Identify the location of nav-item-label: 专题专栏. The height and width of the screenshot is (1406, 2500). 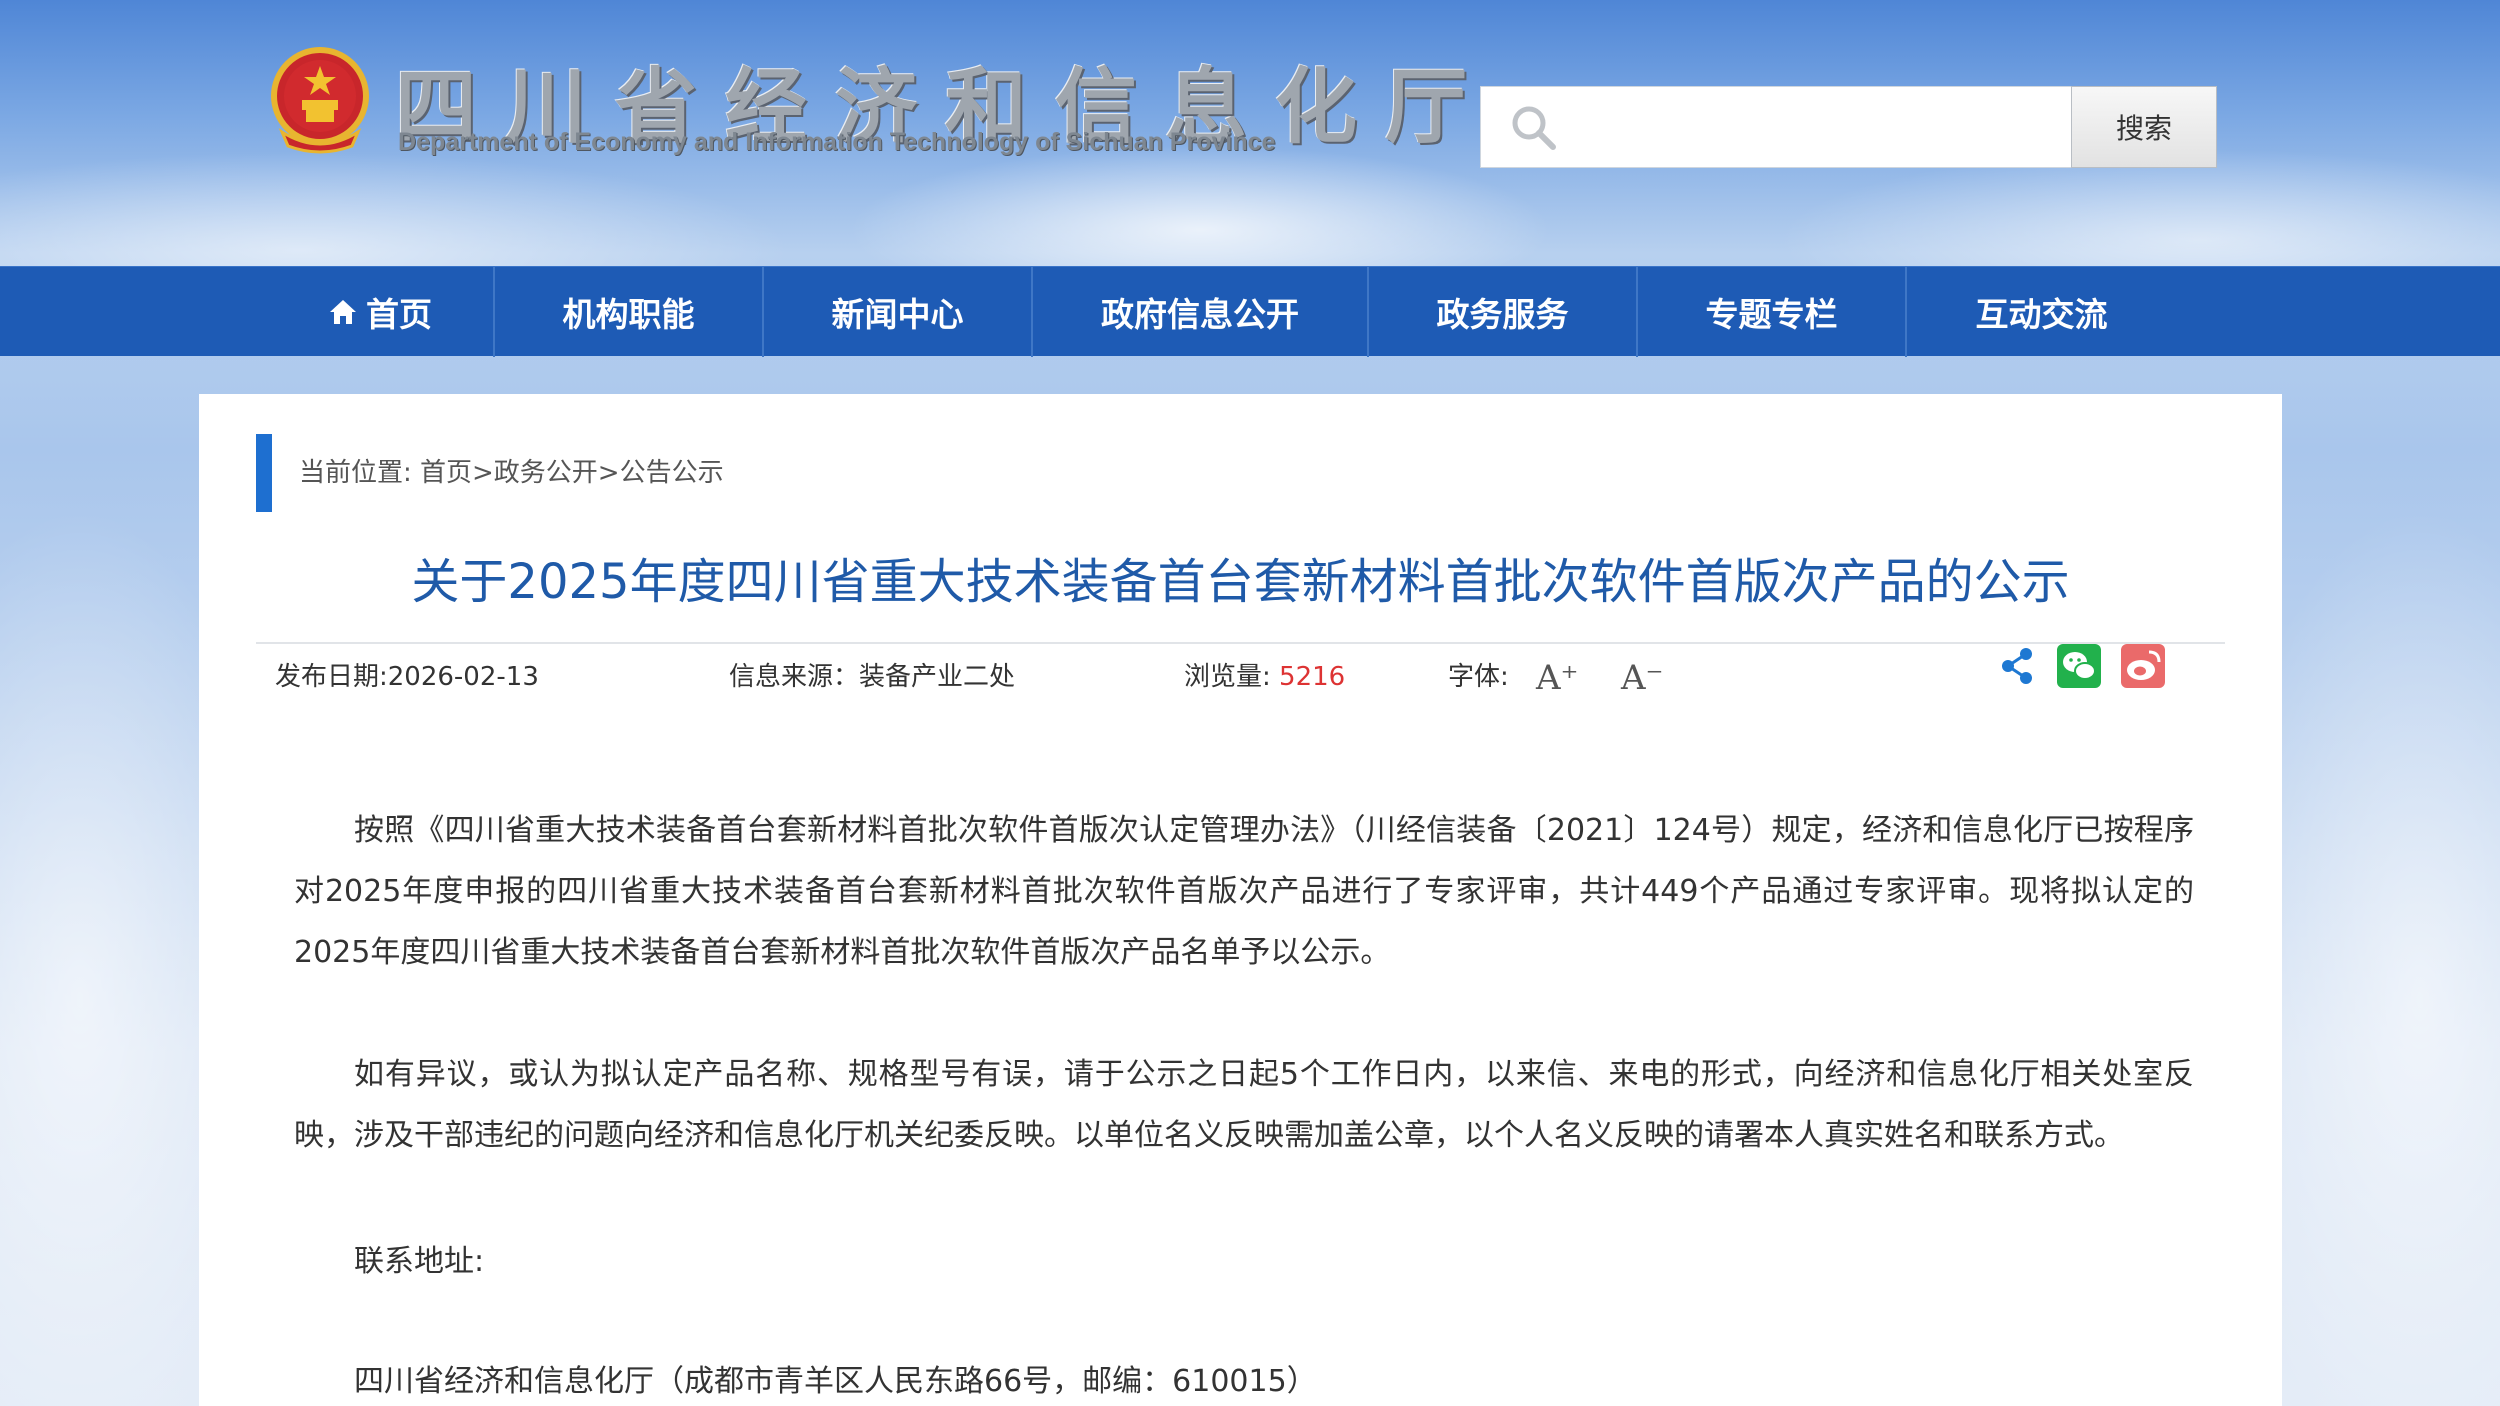
(1771, 314).